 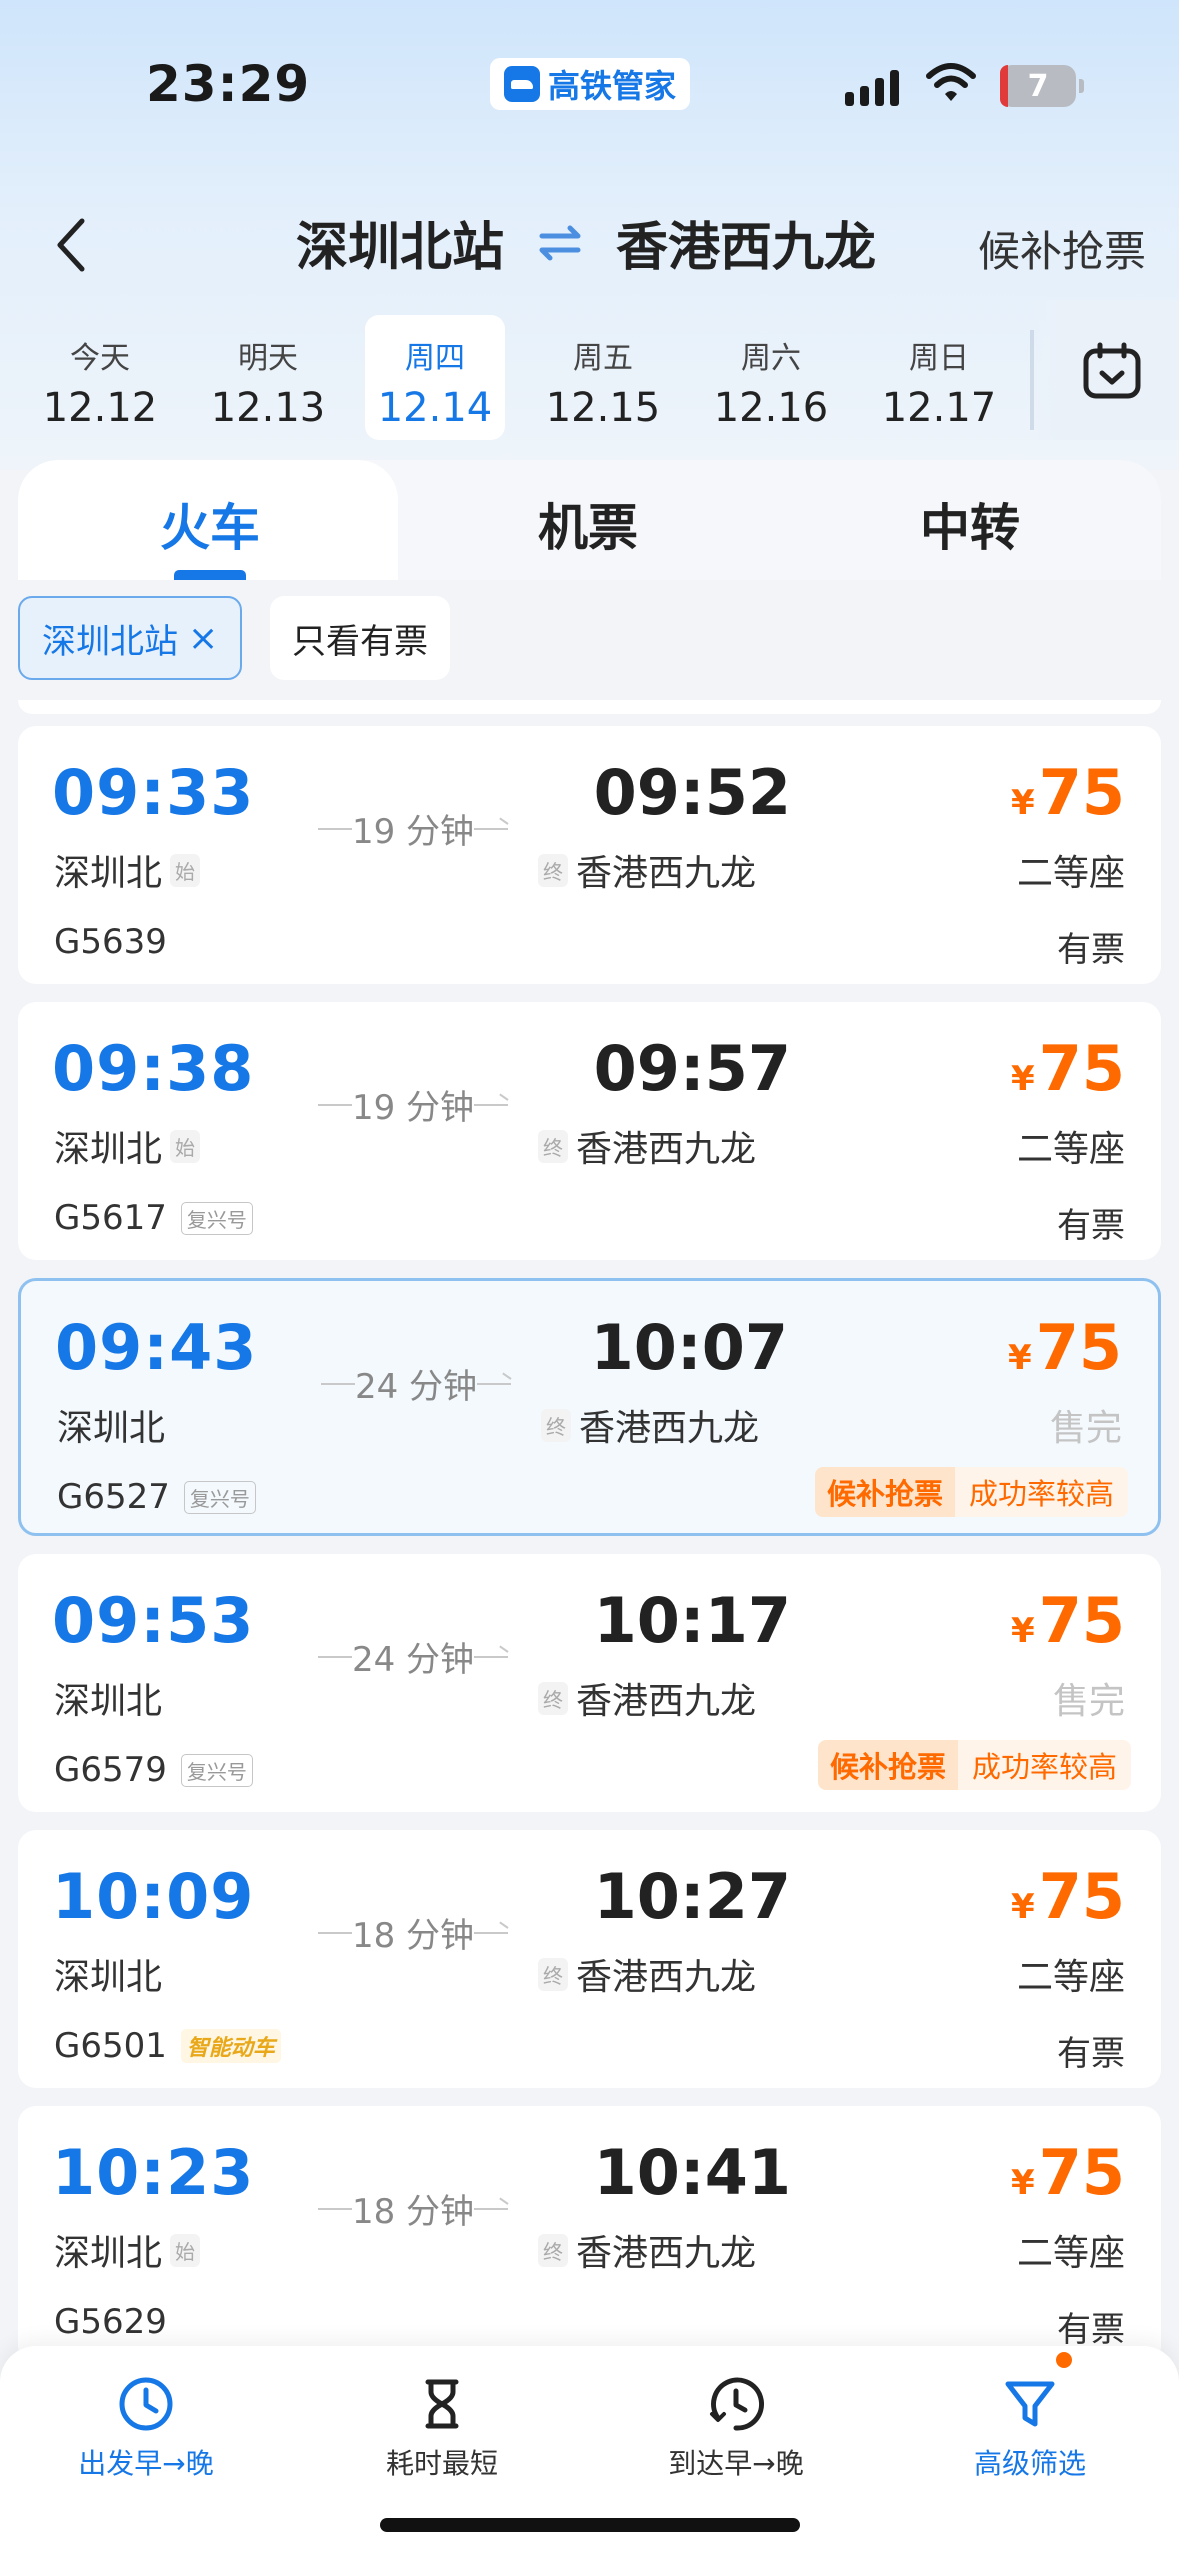 What do you see at coordinates (72, 245) in the screenshot?
I see `back-icon` at bounding box center [72, 245].